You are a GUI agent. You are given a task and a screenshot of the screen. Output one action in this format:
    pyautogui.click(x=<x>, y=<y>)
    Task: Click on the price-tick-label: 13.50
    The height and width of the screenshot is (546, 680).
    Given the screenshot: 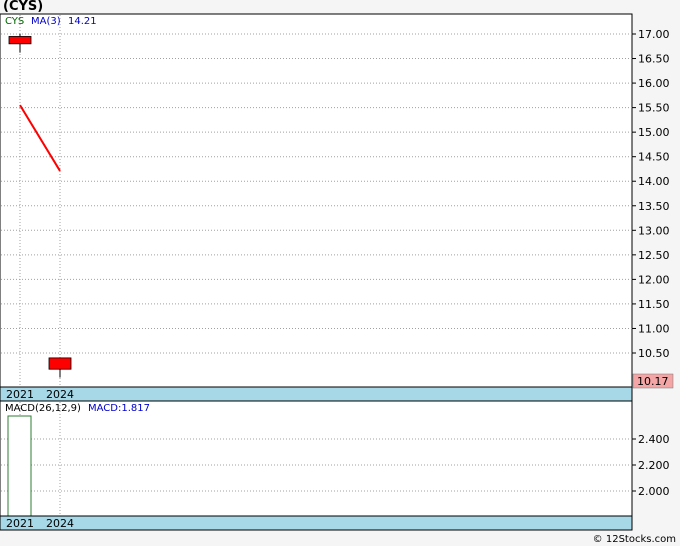 What is the action you would take?
    pyautogui.click(x=654, y=206)
    